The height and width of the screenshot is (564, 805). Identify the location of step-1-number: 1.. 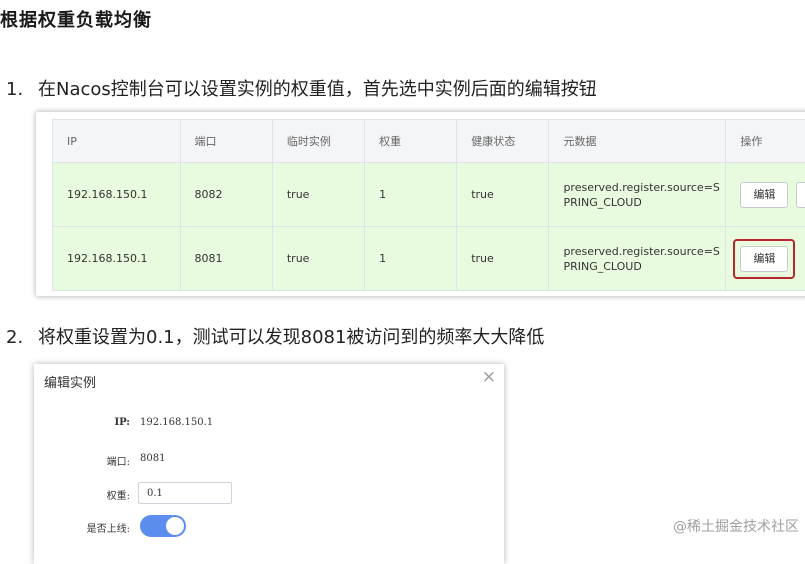
(22, 89).